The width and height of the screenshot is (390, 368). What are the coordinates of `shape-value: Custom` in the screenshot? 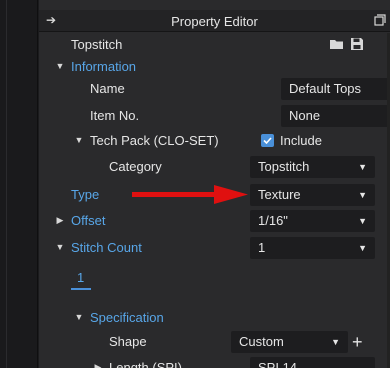 It's located at (261, 341).